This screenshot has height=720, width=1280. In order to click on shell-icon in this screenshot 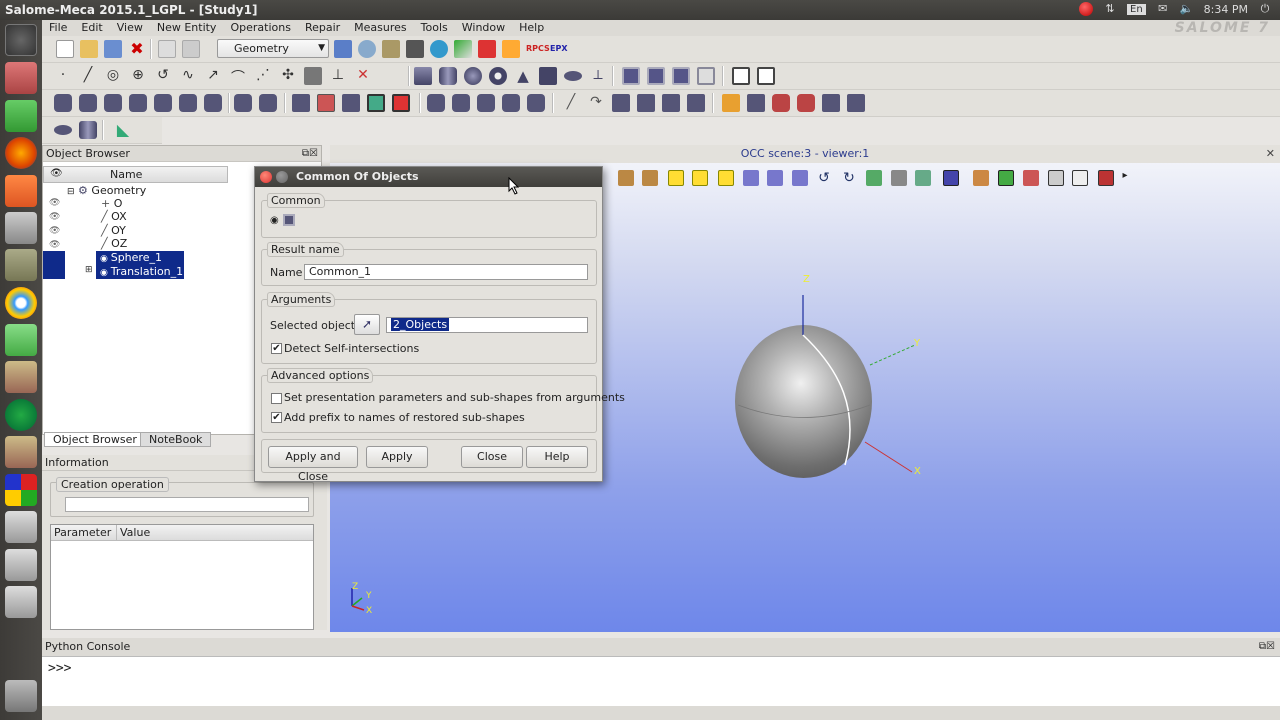, I will do `click(646, 103)`.